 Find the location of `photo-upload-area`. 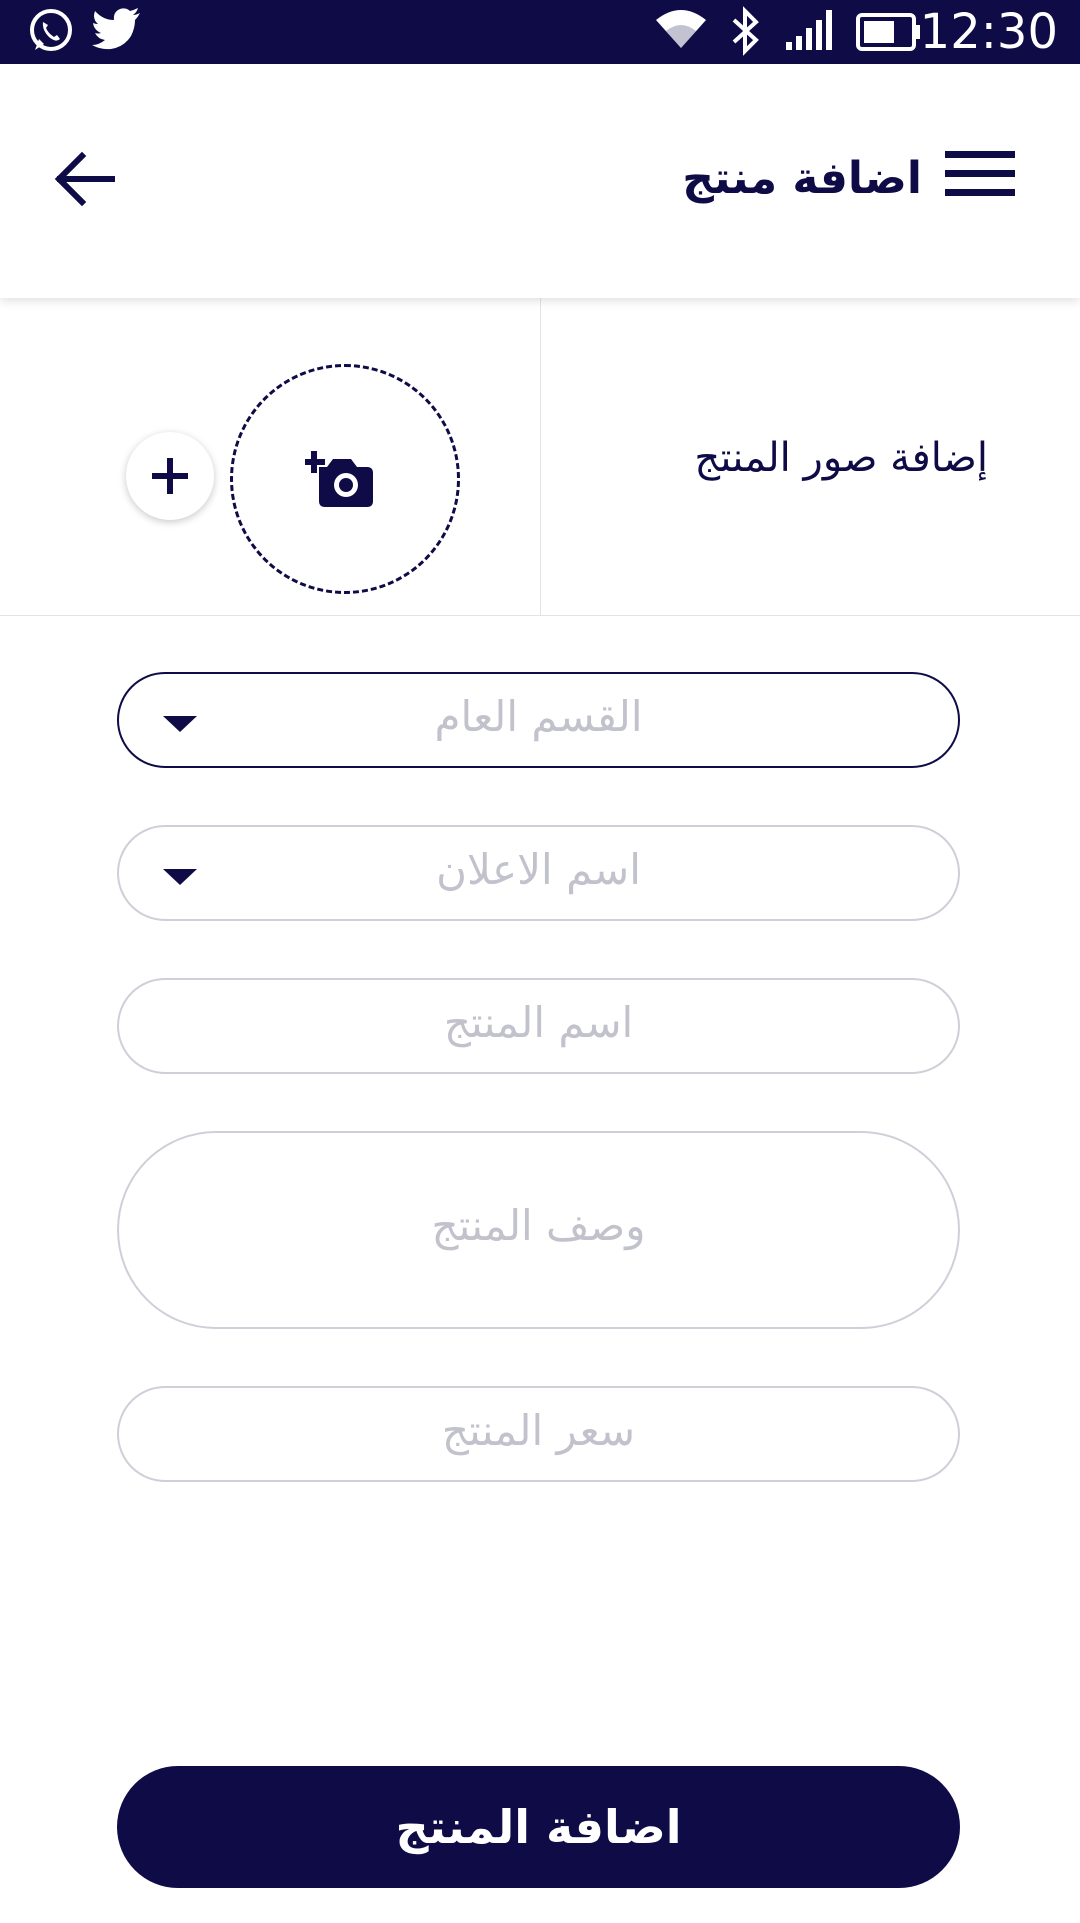

photo-upload-area is located at coordinates (345, 479).